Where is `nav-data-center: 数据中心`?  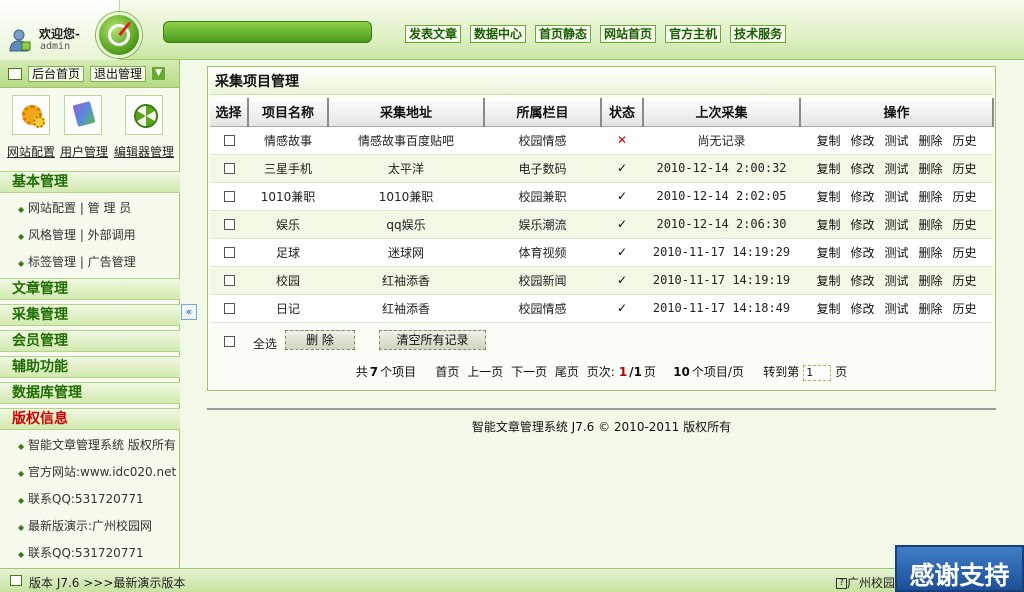 nav-data-center: 数据中心 is located at coordinates (498, 34).